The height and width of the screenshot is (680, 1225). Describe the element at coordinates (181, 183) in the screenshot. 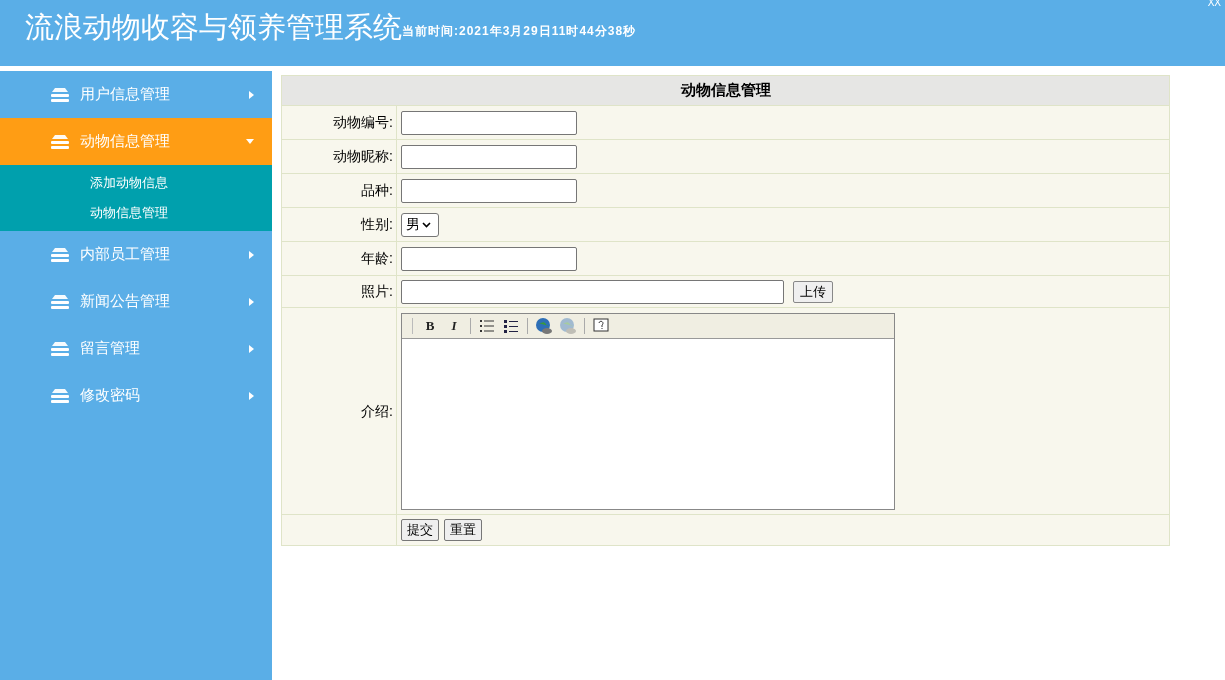

I see `submenu-item: 添加动物信息` at that location.